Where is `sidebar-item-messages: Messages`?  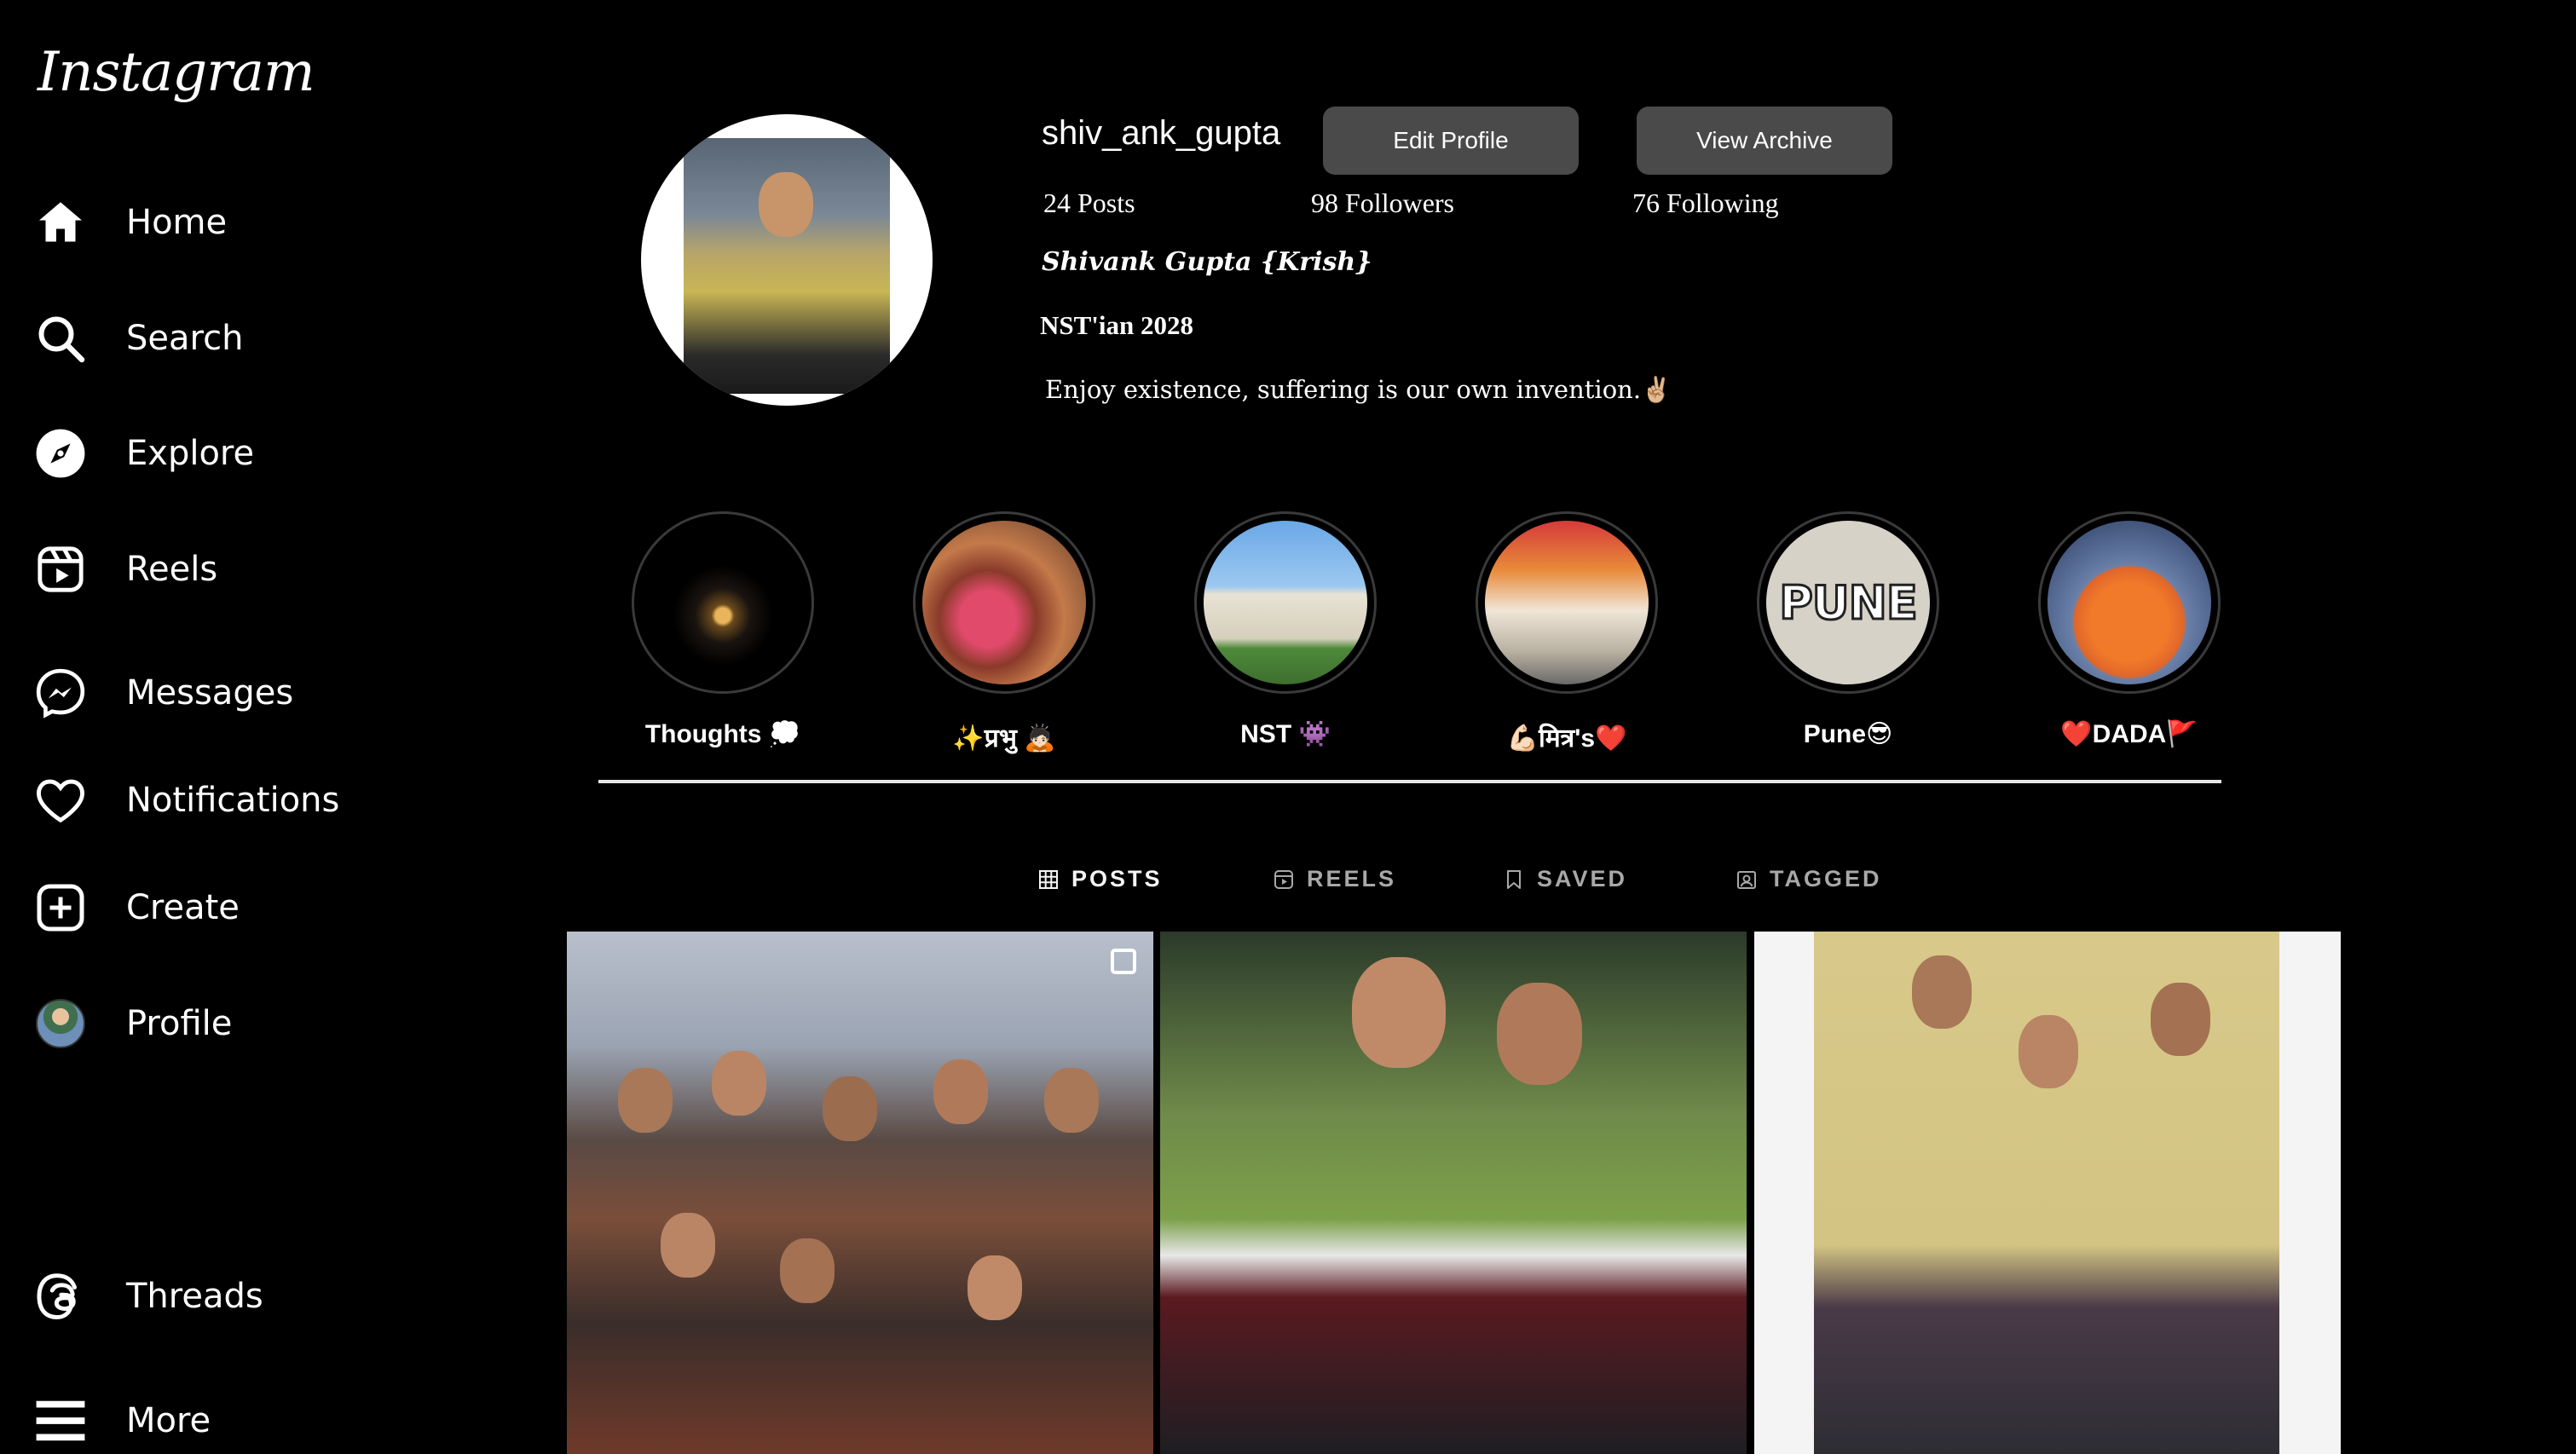
sidebar-item-messages: Messages is located at coordinates (162, 693).